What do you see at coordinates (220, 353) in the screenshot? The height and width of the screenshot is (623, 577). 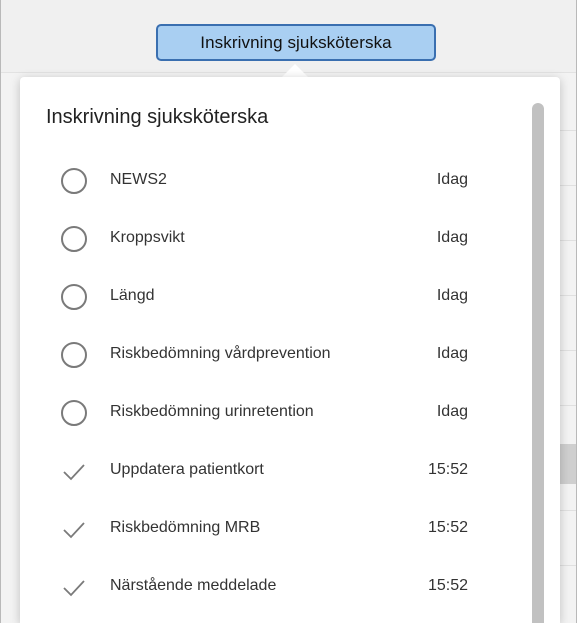 I see `task-label: Riskbedömning vårdprevention` at bounding box center [220, 353].